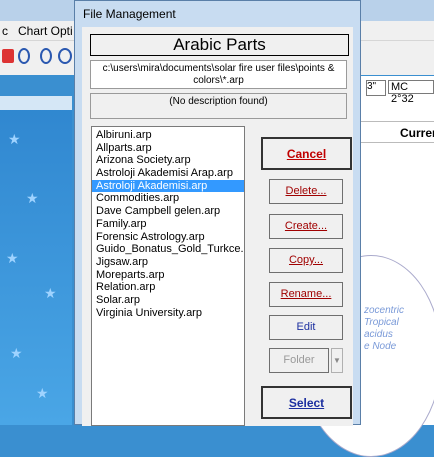 This screenshot has width=434, height=457. Describe the element at coordinates (168, 160) in the screenshot. I see `file-list-item: Arizona Society.arp` at that location.